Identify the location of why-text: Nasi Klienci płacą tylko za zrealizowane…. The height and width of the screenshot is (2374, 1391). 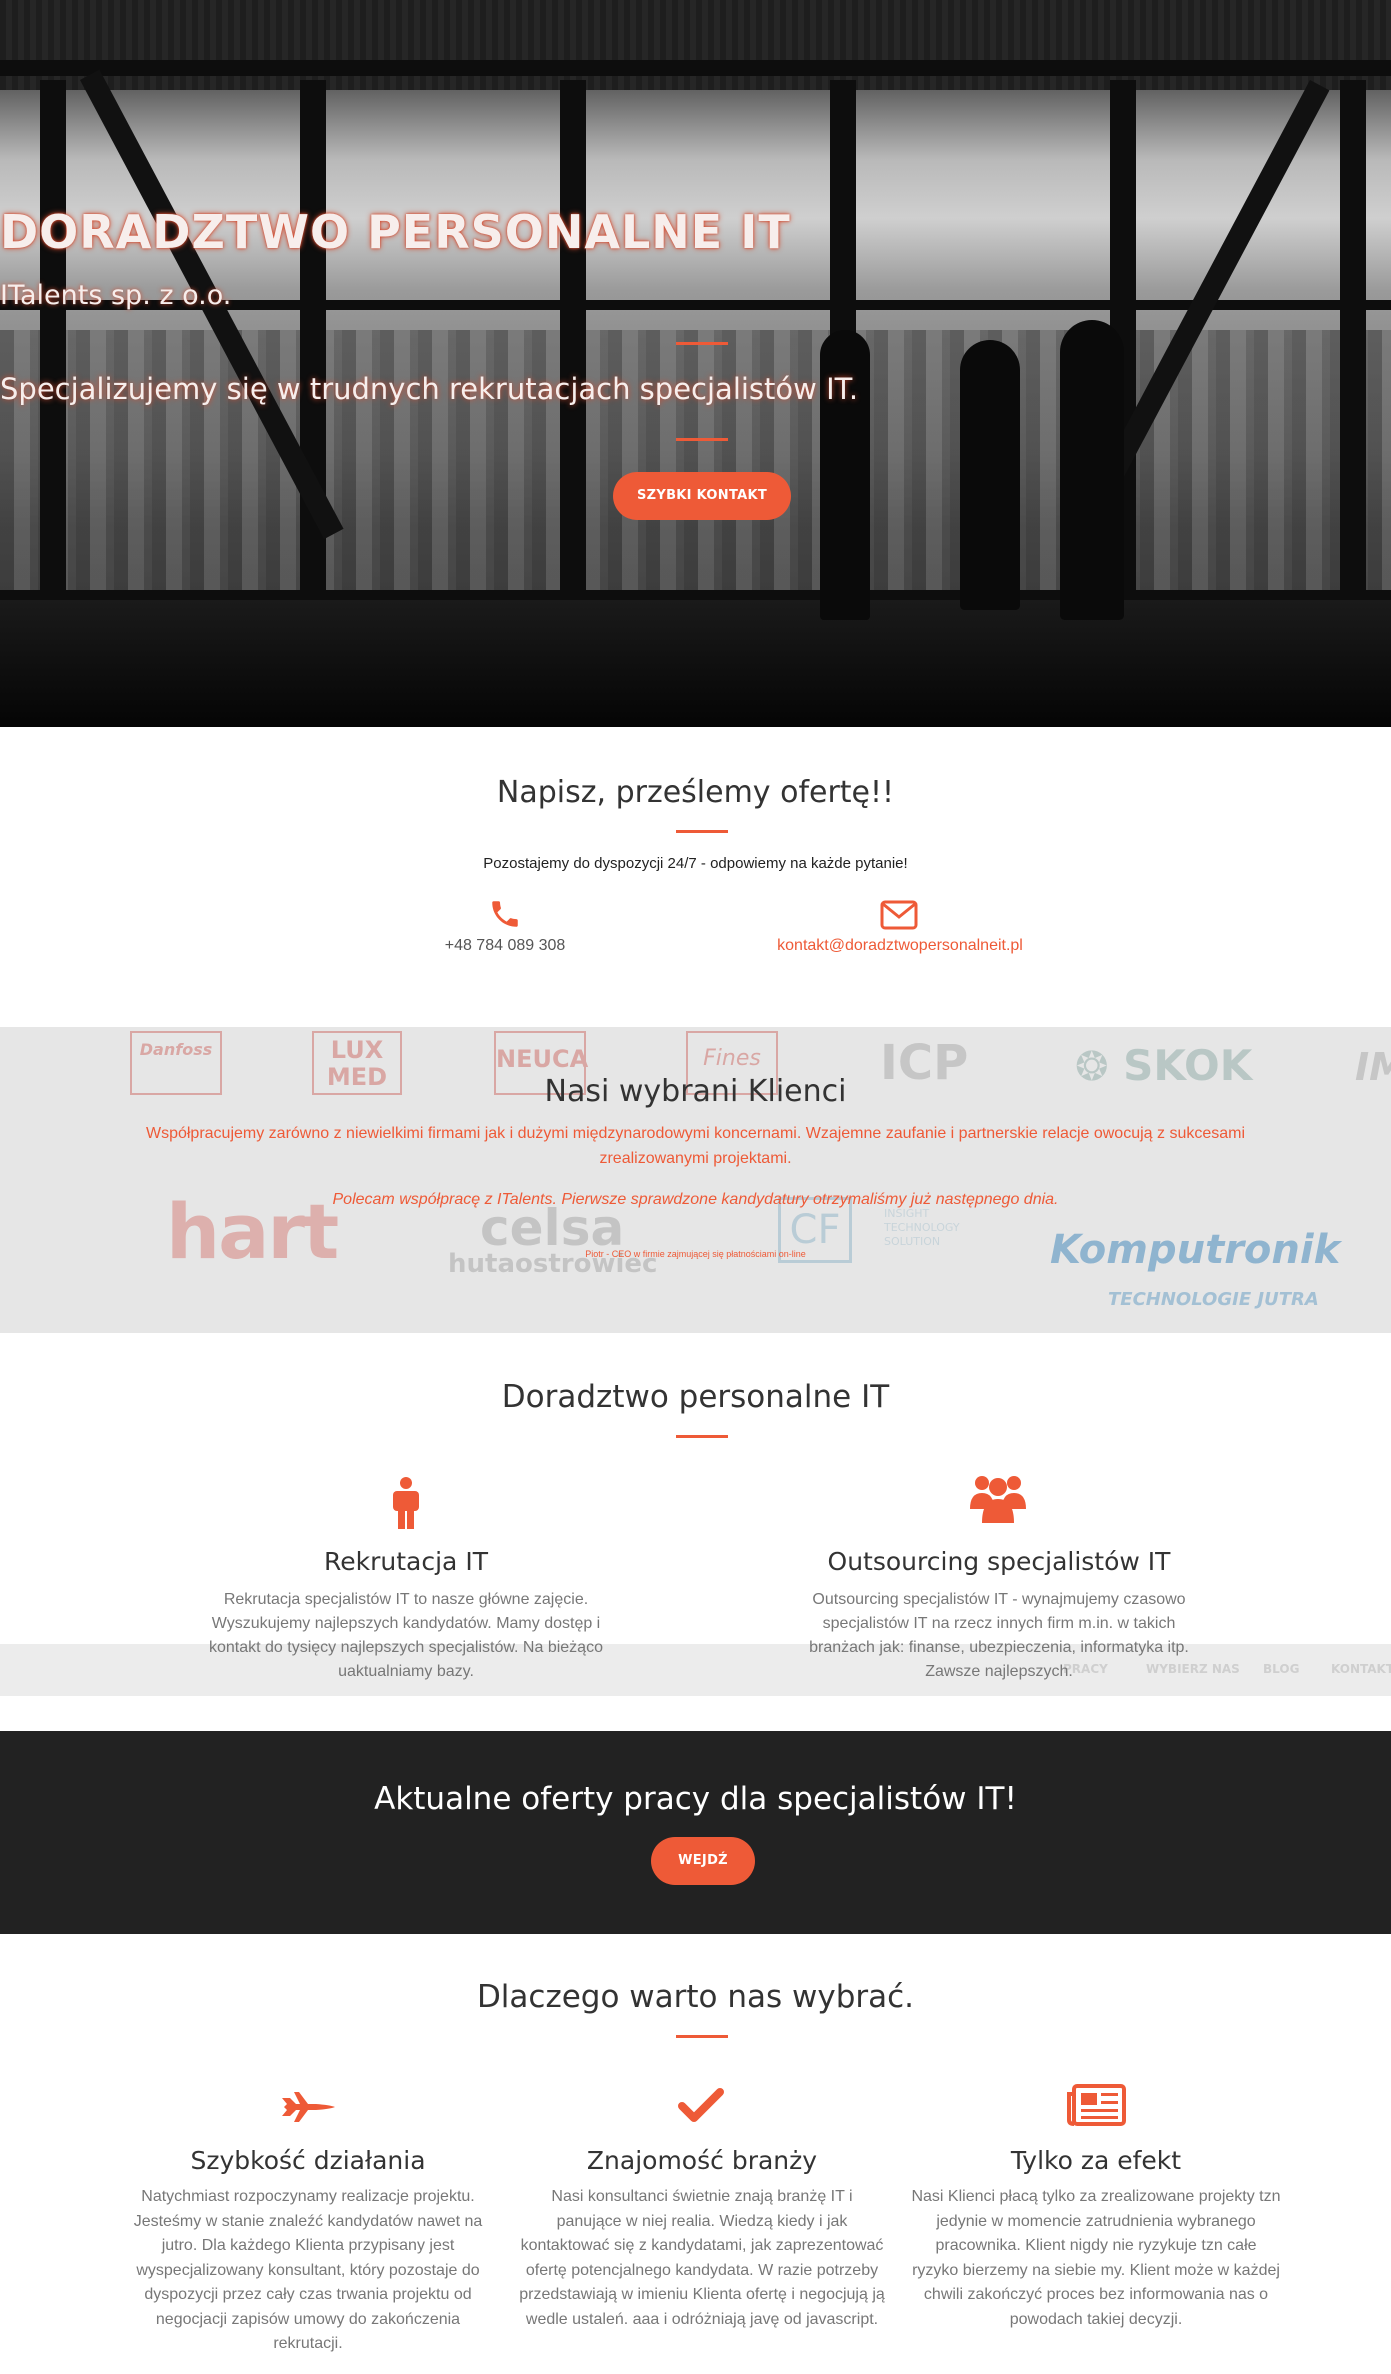
(1096, 2258).